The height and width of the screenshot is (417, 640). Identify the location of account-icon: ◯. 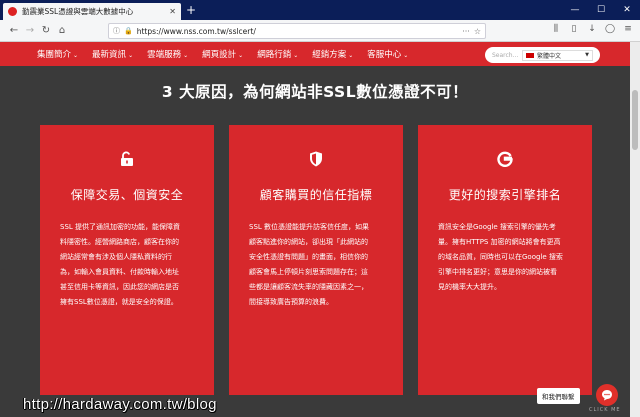
(610, 29).